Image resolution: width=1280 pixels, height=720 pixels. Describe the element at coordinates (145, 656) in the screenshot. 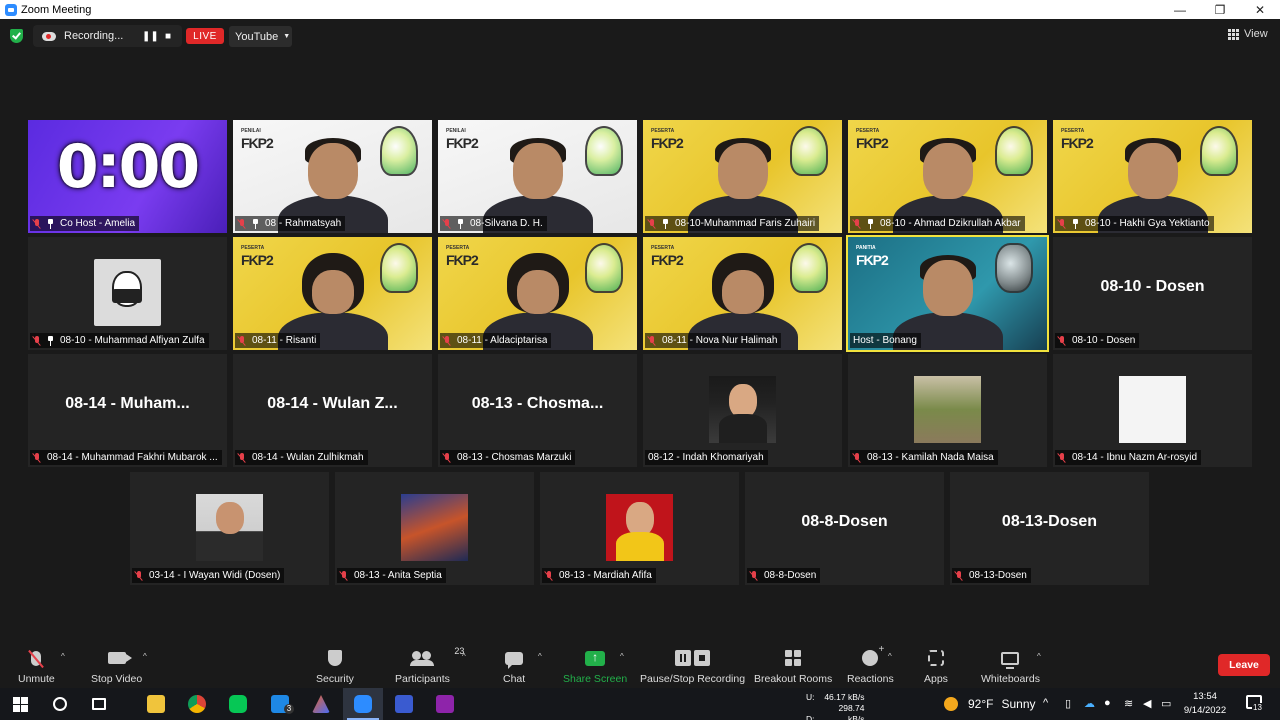

I see `video-options-caret-icon: ^` at that location.